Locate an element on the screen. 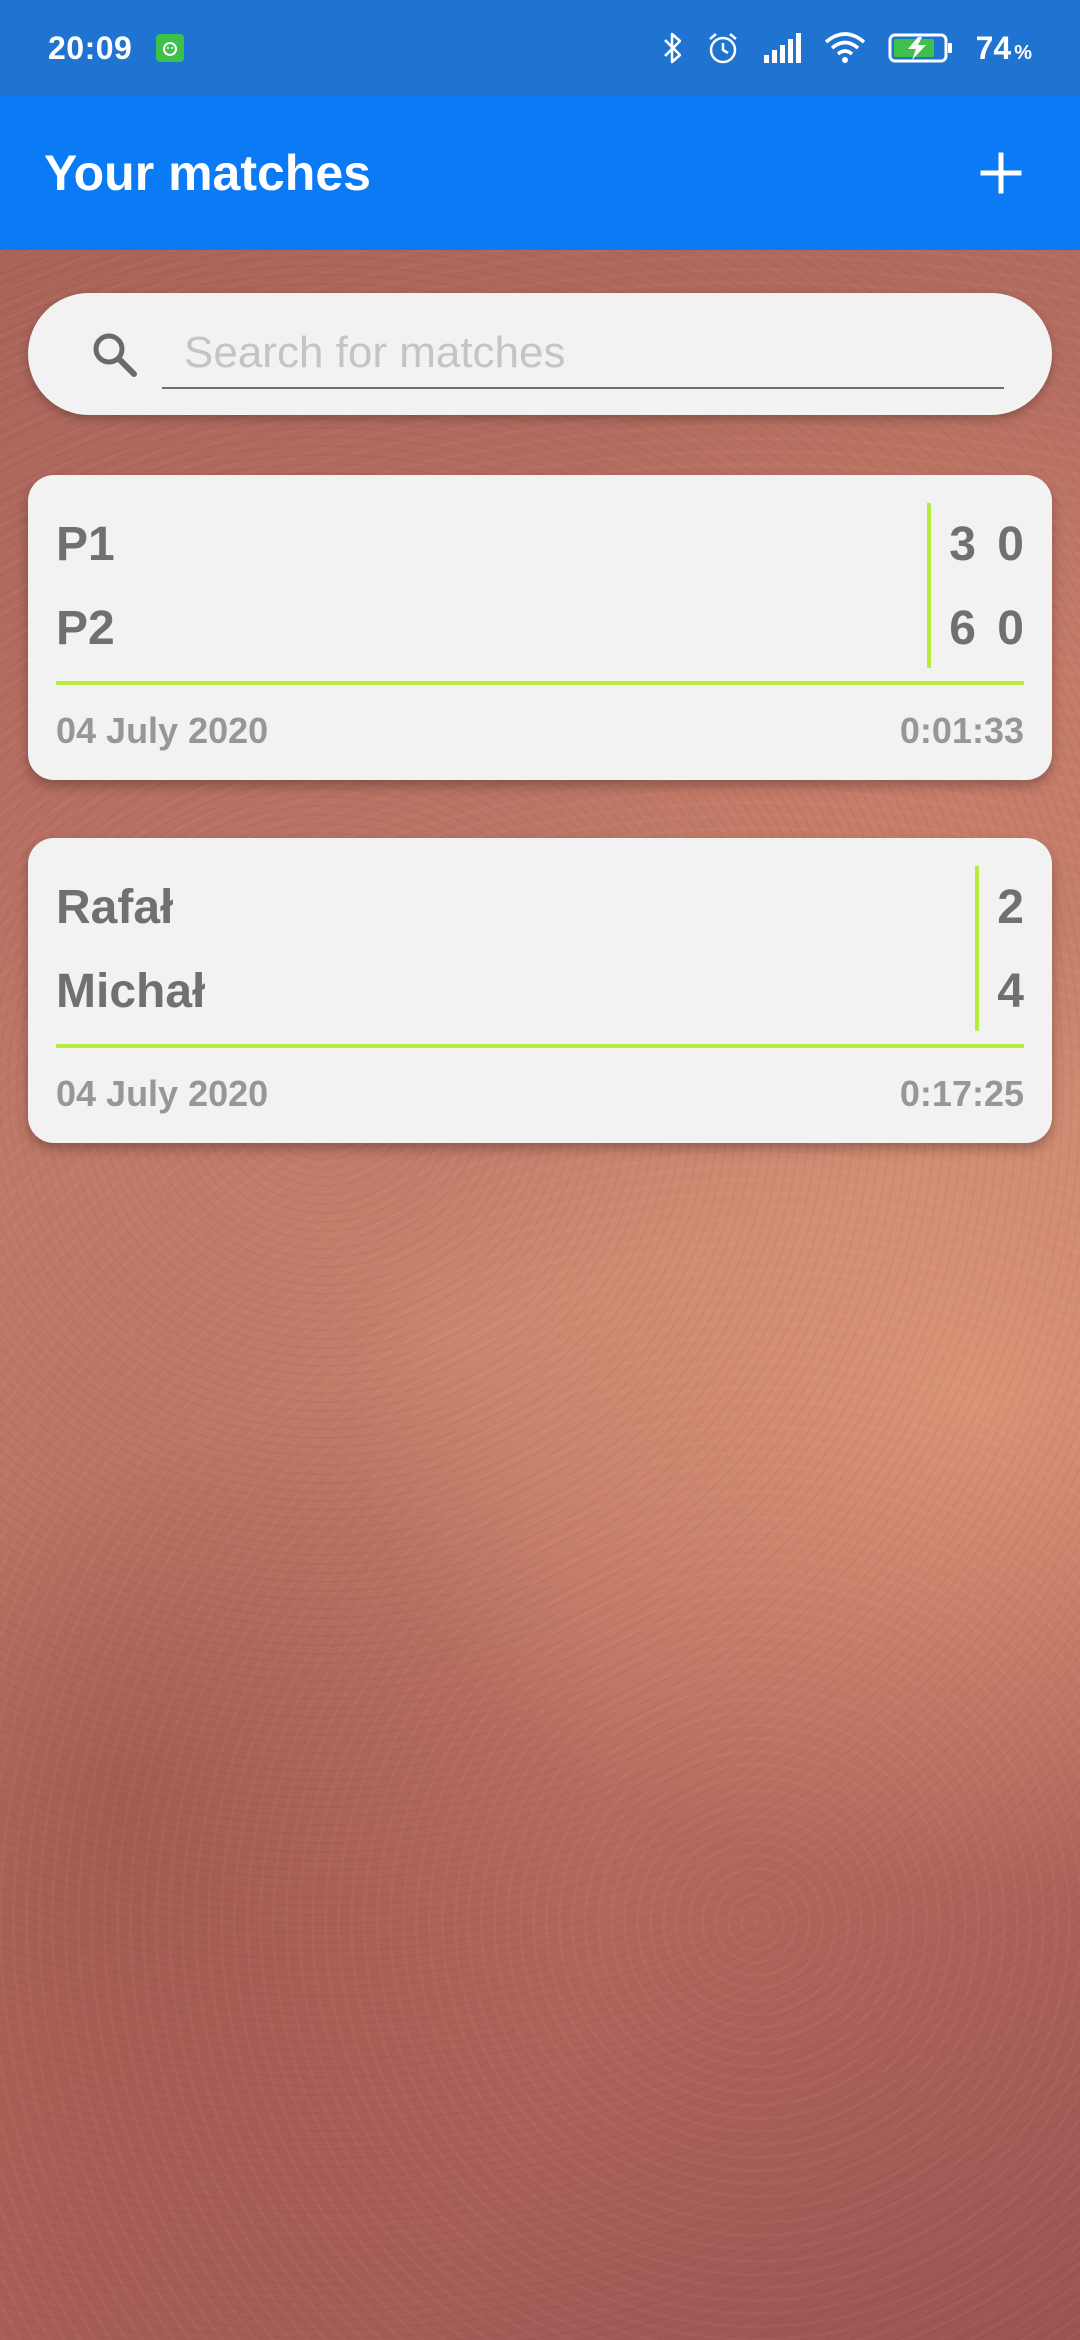  battery-percent: 74% is located at coordinates (1004, 48).